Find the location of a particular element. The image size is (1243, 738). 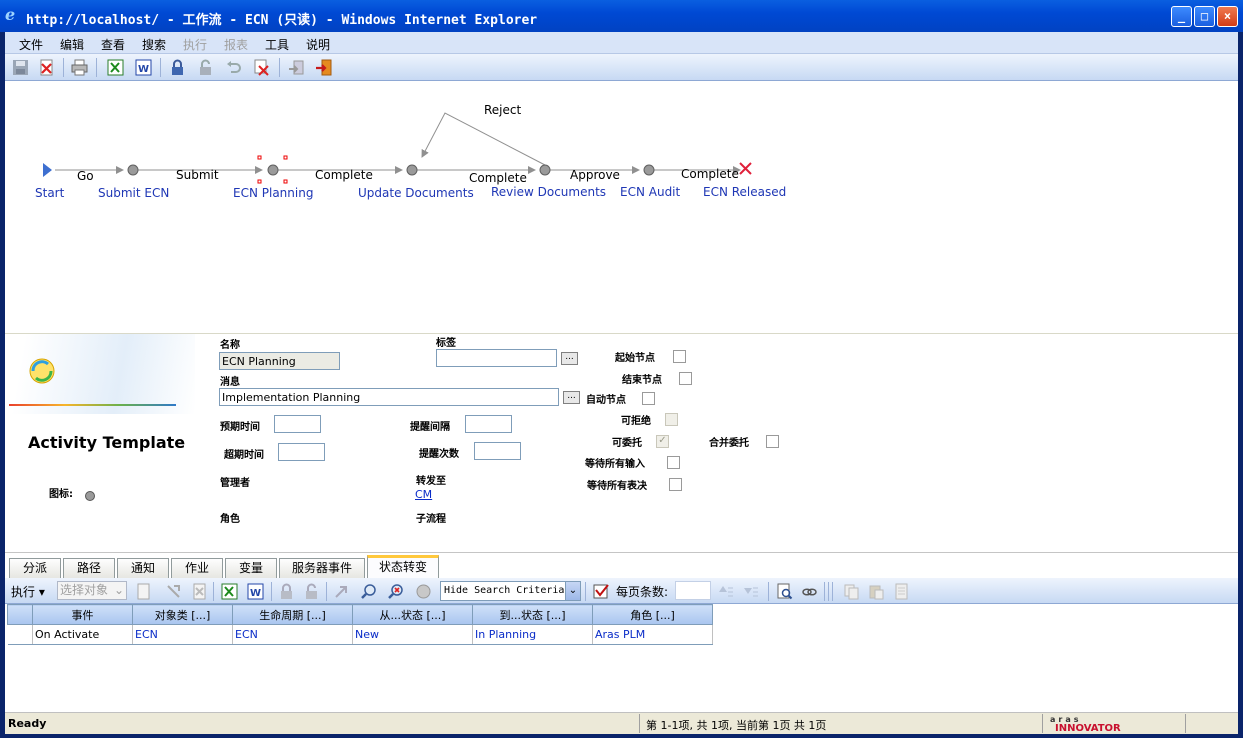

grid-word-icon: W is located at coordinates (255, 591).